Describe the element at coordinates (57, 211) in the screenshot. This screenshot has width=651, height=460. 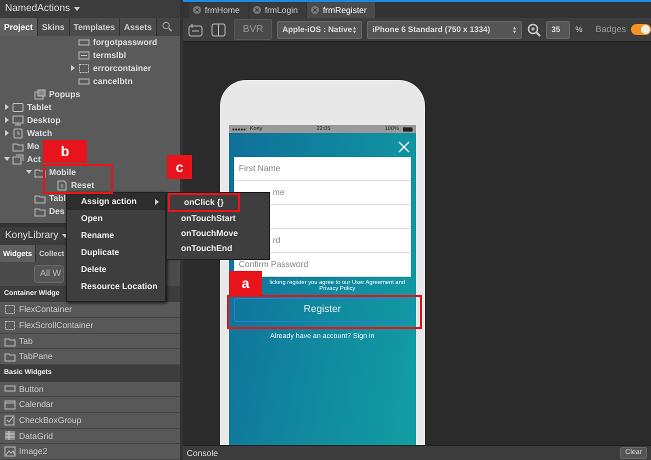
I see `tree-item: Des` at that location.